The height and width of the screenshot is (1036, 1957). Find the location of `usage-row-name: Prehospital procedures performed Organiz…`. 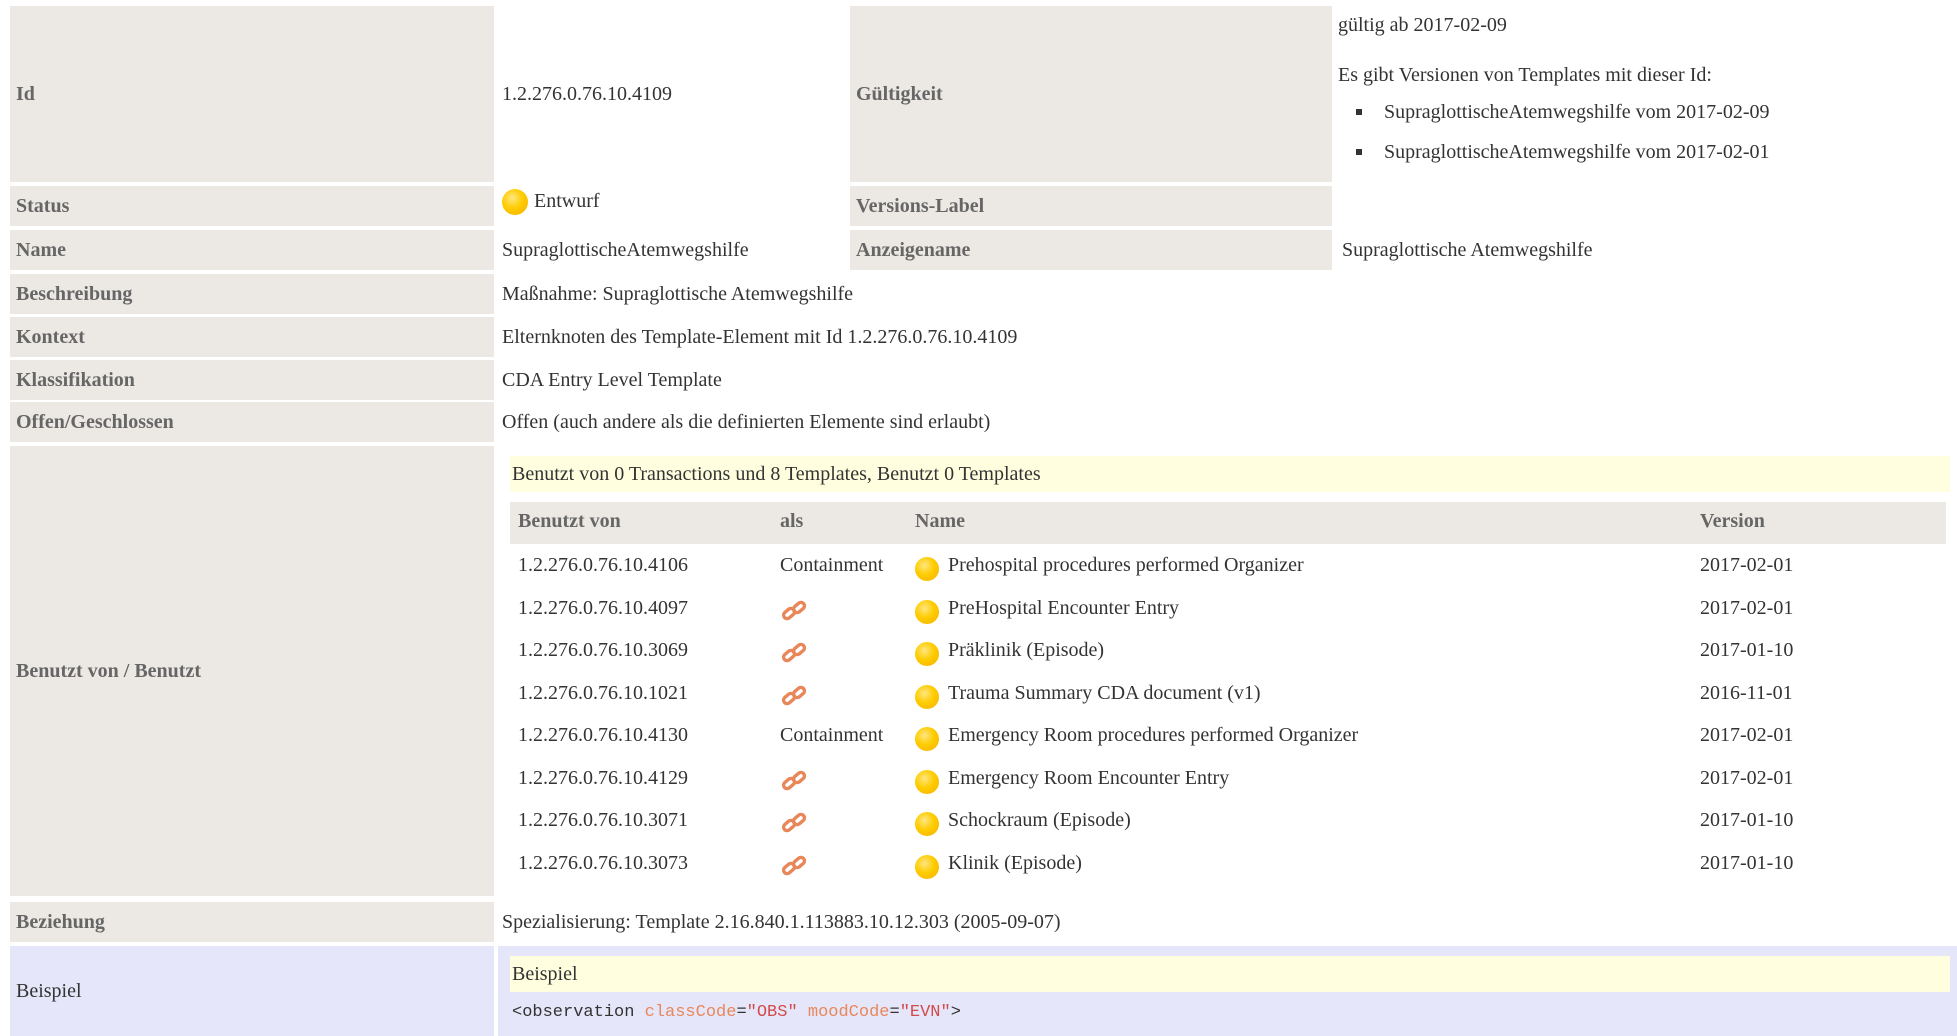

usage-row-name: Prehospital procedures performed Organiz… is located at coordinates (1126, 565).